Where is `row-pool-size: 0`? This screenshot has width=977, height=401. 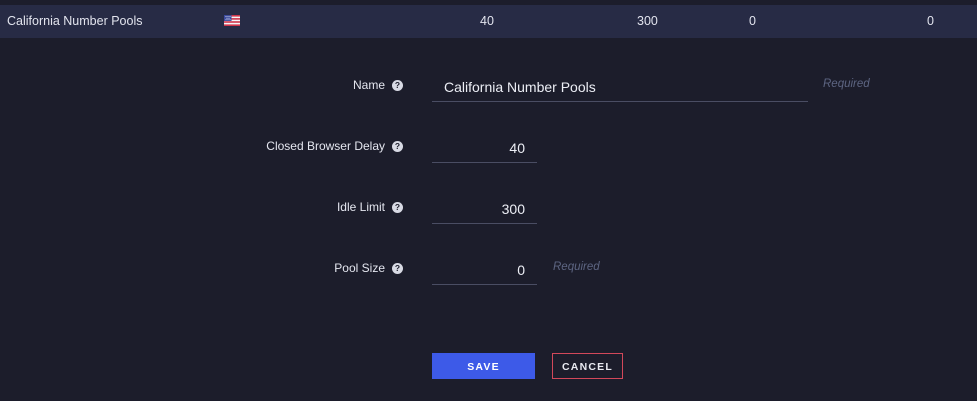
row-pool-size: 0 is located at coordinates (752, 21).